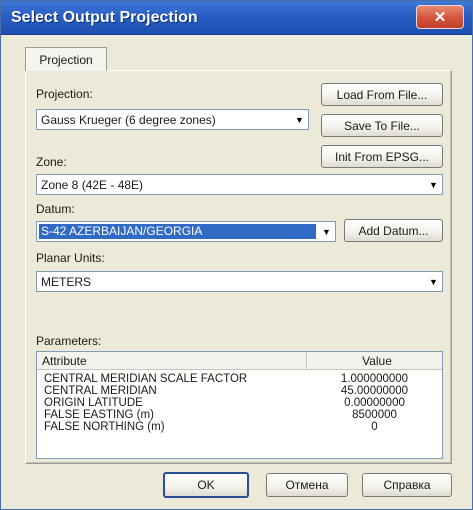 The image size is (473, 510). I want to click on window-title: Select Output Projection, so click(104, 17).